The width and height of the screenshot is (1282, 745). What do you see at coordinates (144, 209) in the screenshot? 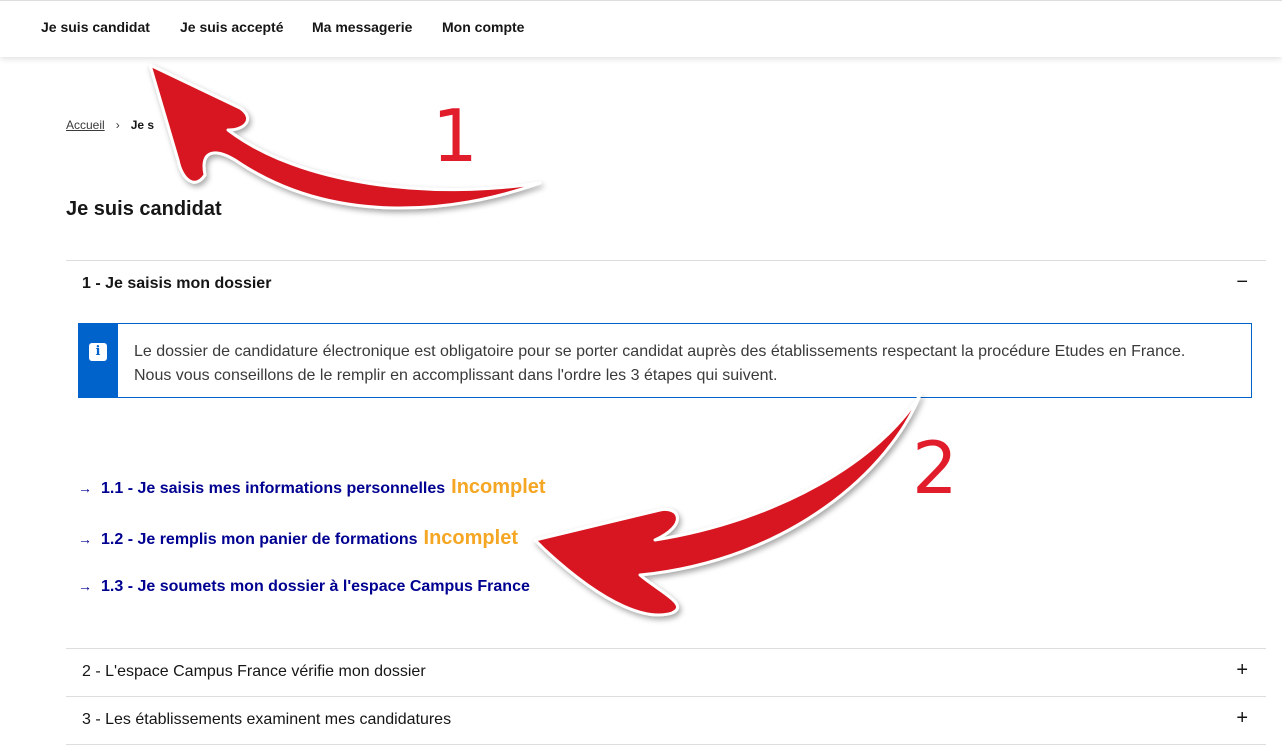
I see `page-title: Je suis candidat` at bounding box center [144, 209].